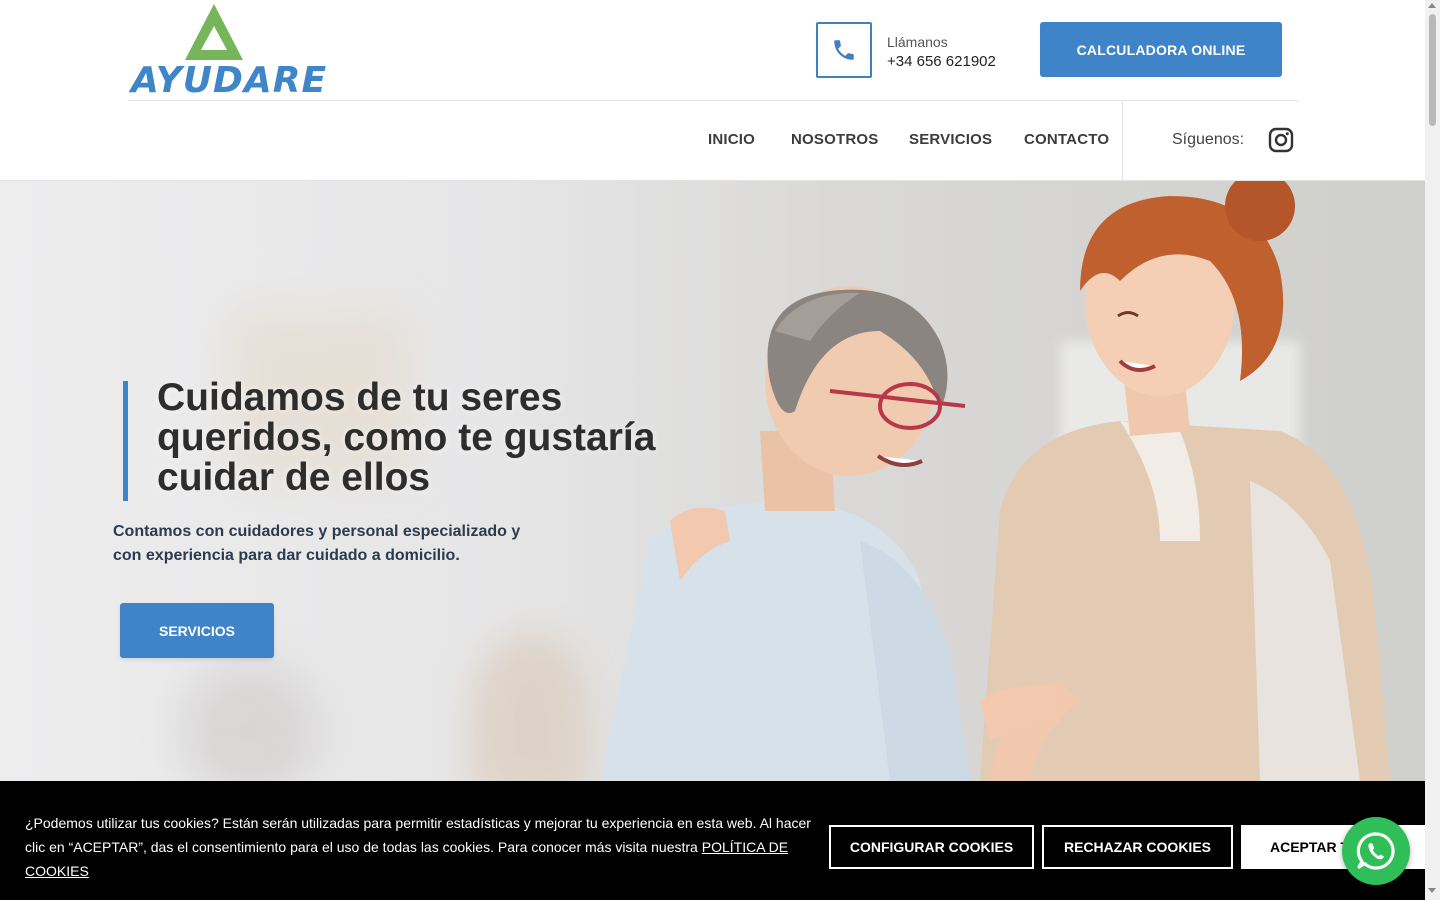 This screenshot has height=900, width=1440. Describe the element at coordinates (229, 80) in the screenshot. I see `logo-text: AYUDARE` at that location.